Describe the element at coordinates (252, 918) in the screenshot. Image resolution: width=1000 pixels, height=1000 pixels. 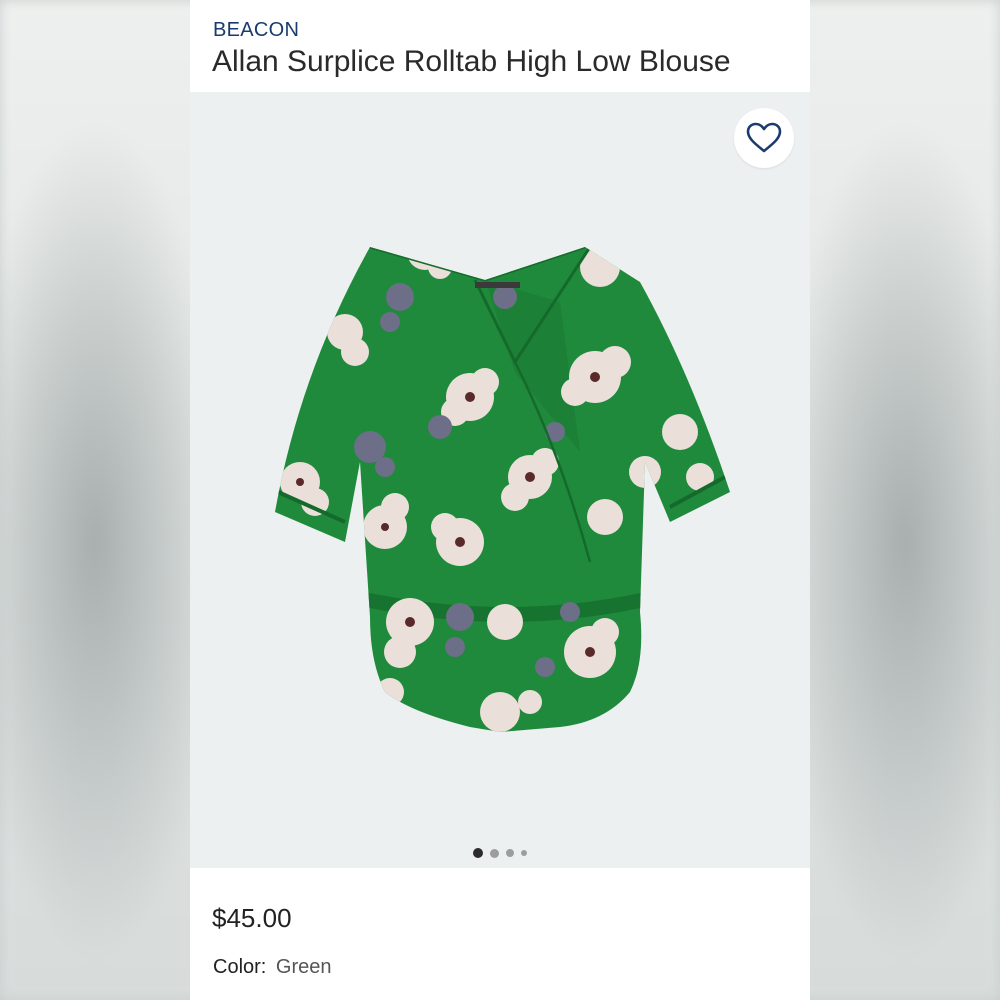
I see `product-price: $45.00` at that location.